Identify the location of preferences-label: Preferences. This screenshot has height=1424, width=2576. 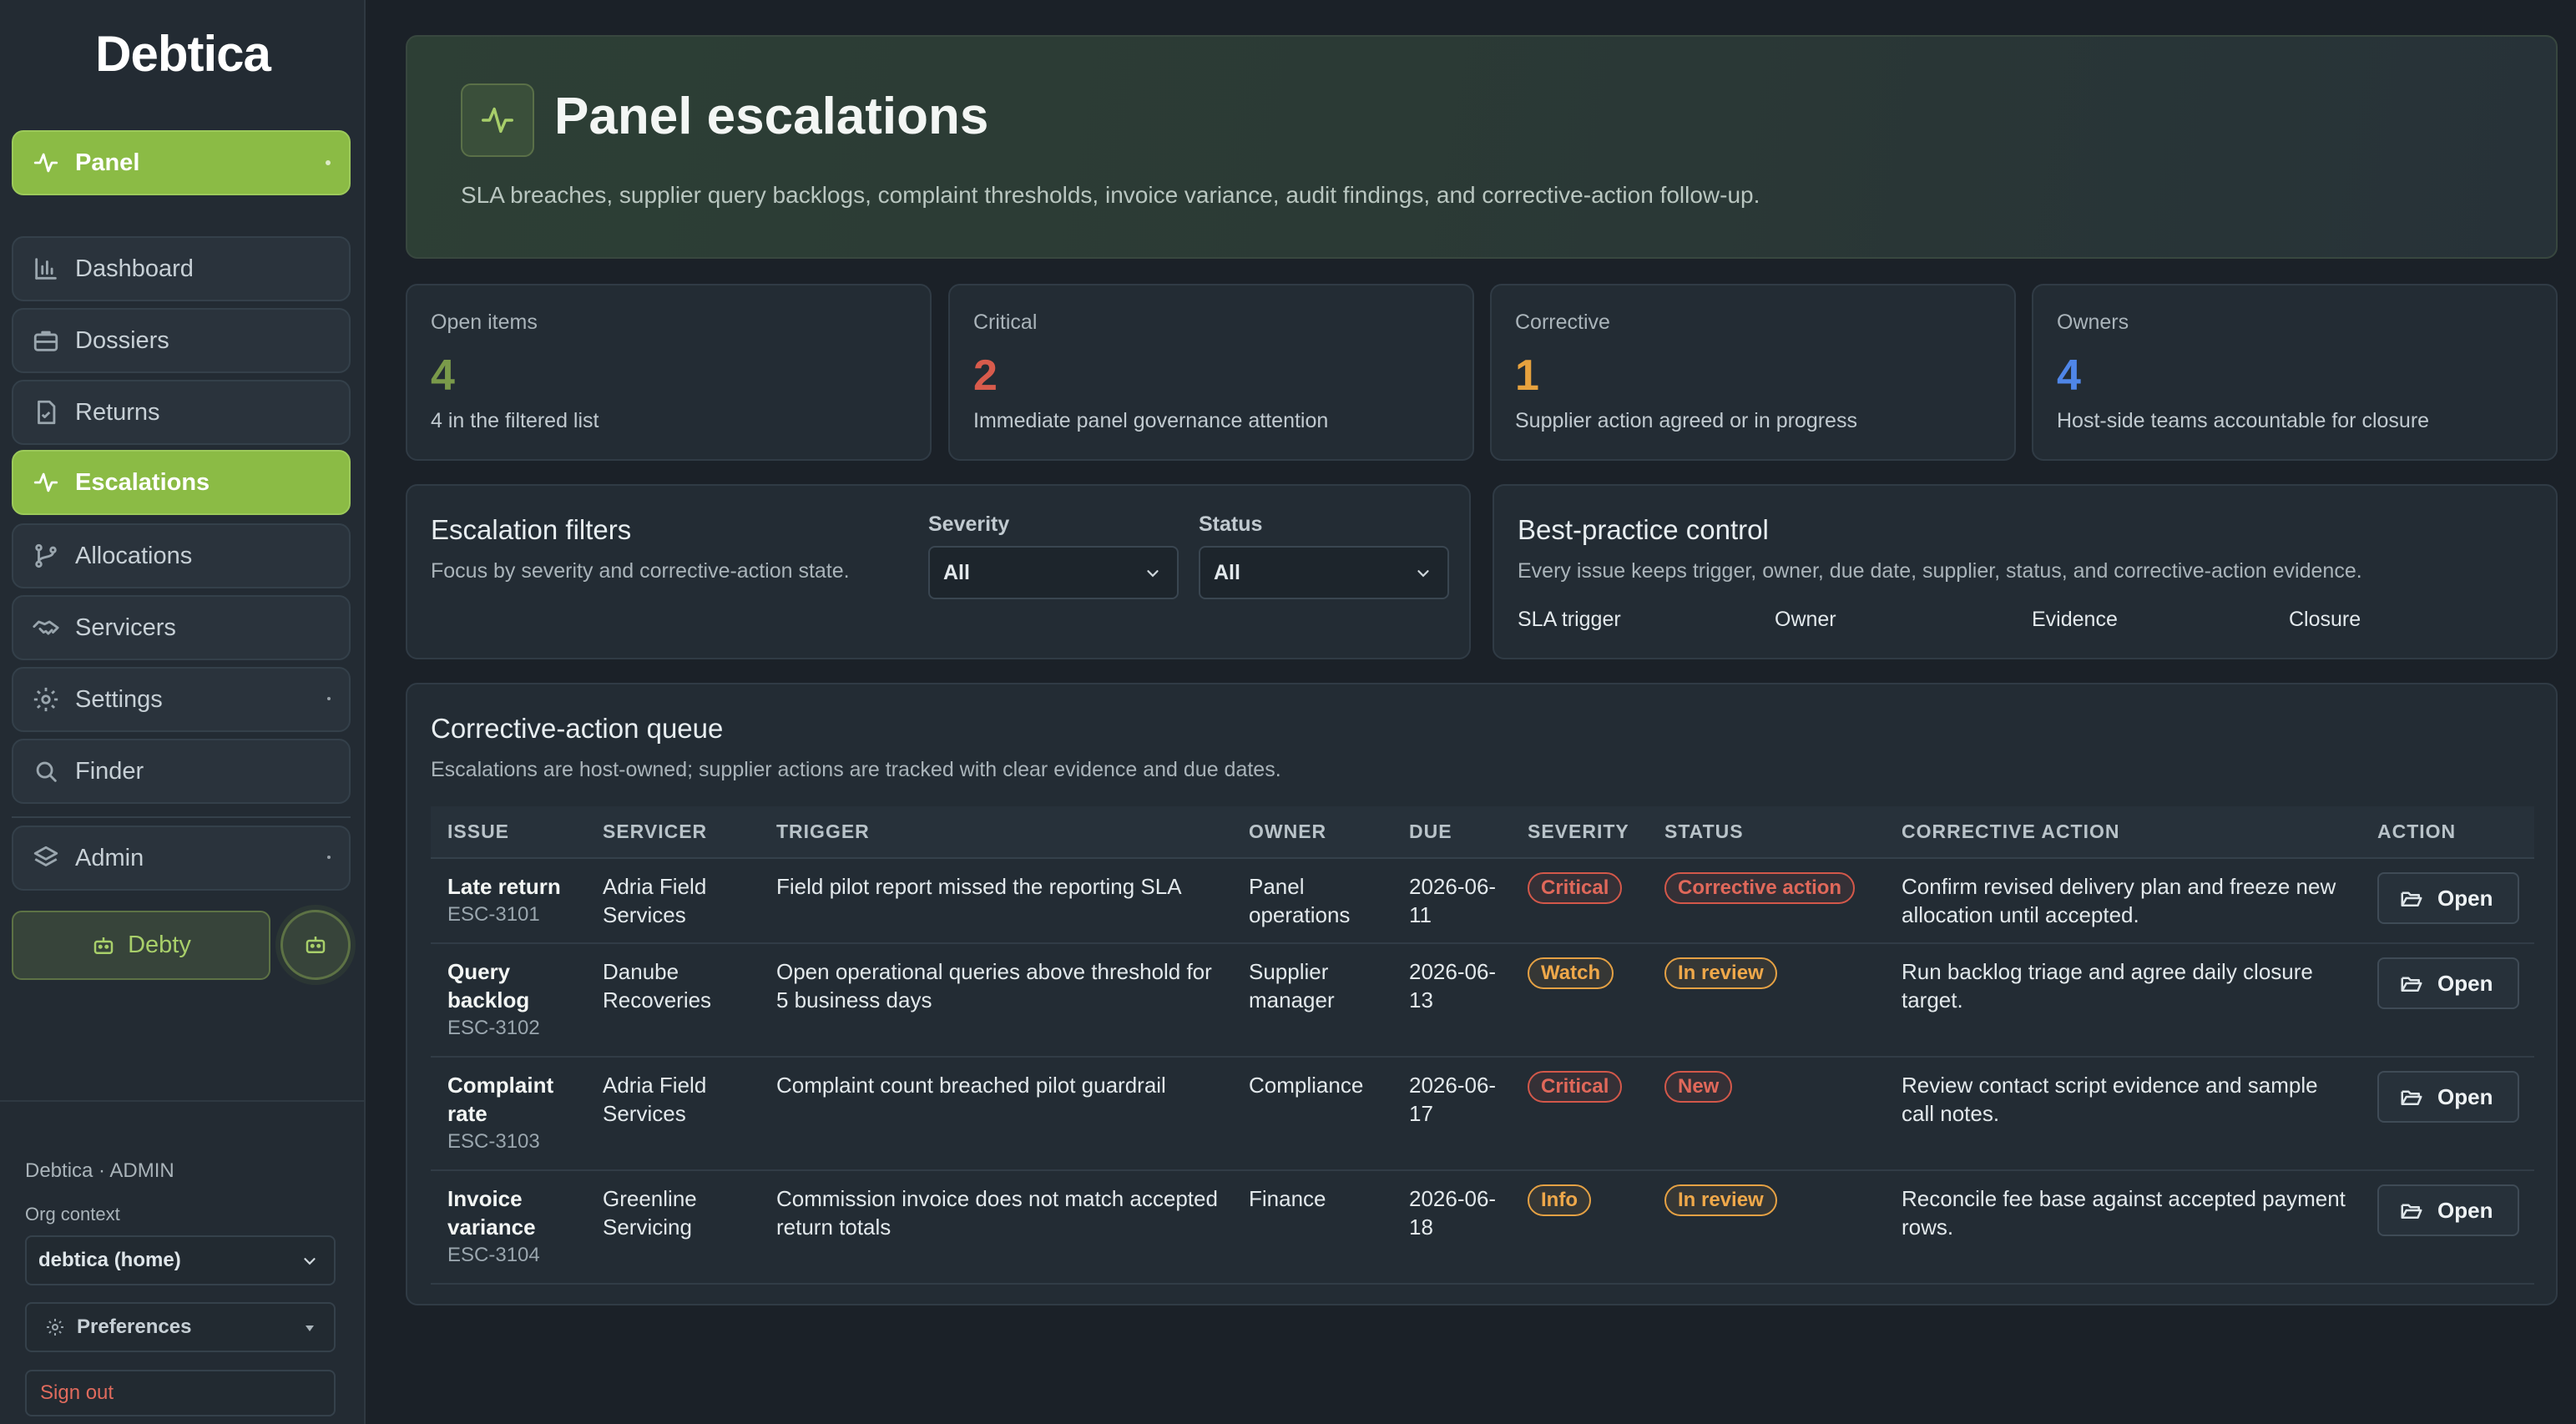
(134, 1327).